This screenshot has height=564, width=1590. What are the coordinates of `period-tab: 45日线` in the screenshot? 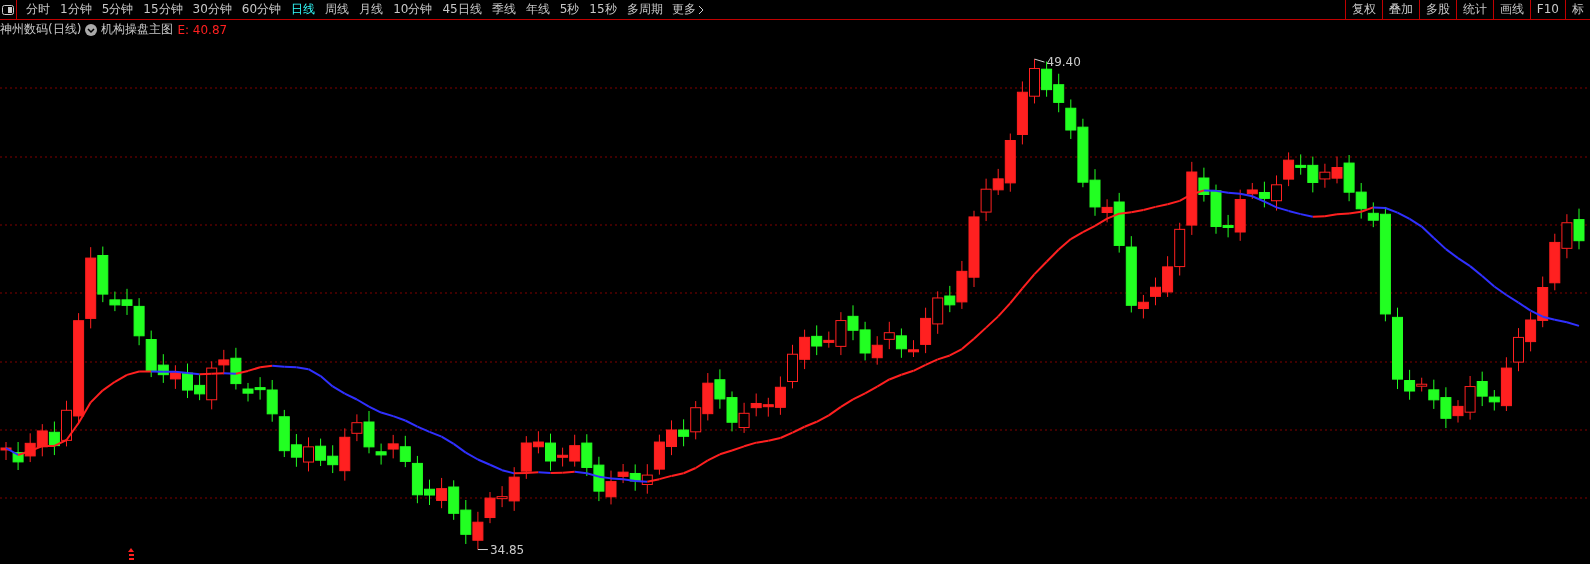 It's located at (462, 9).